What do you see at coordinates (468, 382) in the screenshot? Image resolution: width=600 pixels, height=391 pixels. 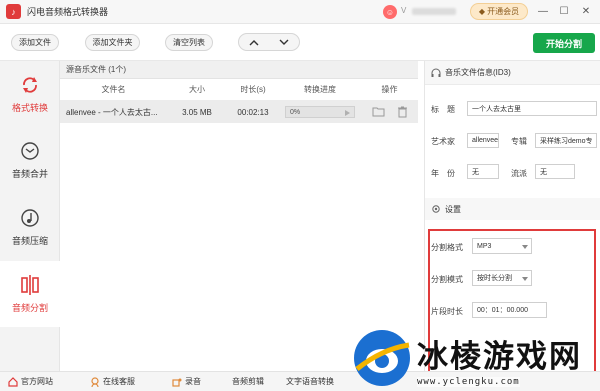 I see `watermark-url: www.yclengku.com` at bounding box center [468, 382].